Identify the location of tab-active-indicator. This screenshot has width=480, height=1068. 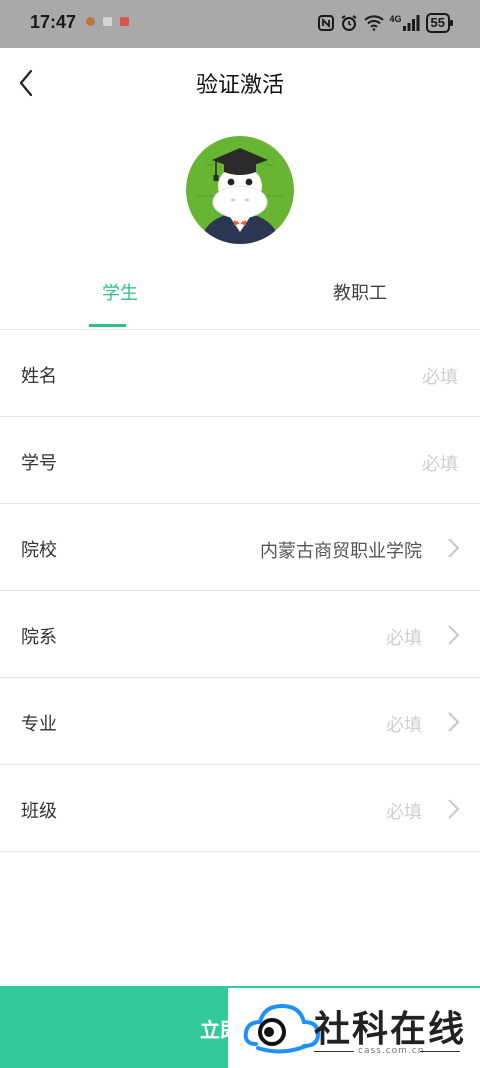
(107, 325).